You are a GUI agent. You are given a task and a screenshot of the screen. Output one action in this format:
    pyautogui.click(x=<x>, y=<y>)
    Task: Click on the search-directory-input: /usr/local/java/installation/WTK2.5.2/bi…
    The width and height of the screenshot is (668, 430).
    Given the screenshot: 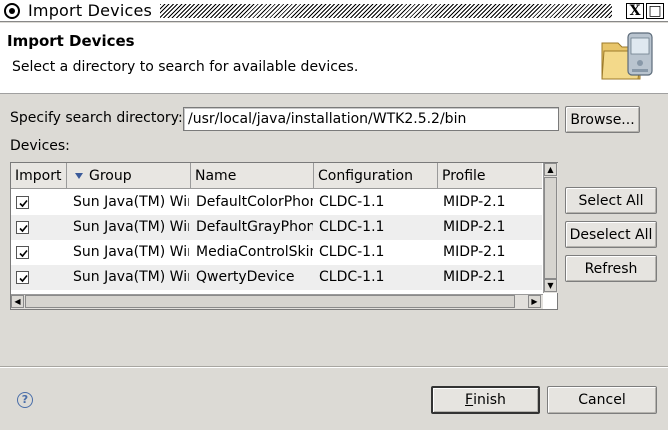 What is the action you would take?
    pyautogui.click(x=371, y=119)
    